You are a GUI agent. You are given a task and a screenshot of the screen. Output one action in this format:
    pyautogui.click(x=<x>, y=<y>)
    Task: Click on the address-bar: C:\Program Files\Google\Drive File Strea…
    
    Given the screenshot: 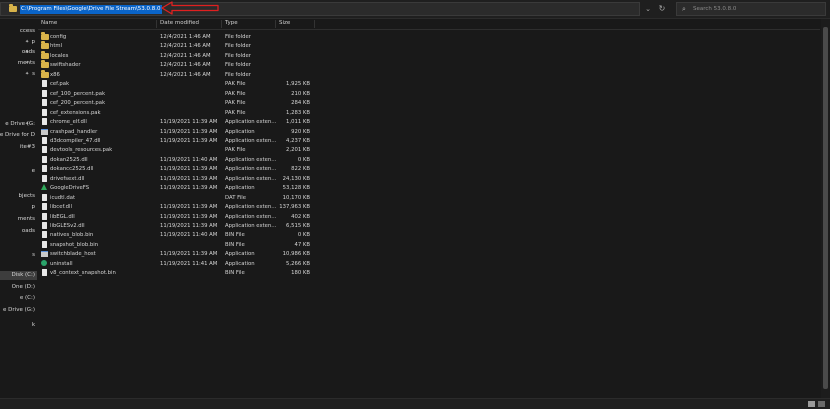 What is the action you would take?
    pyautogui.click(x=320, y=9)
    